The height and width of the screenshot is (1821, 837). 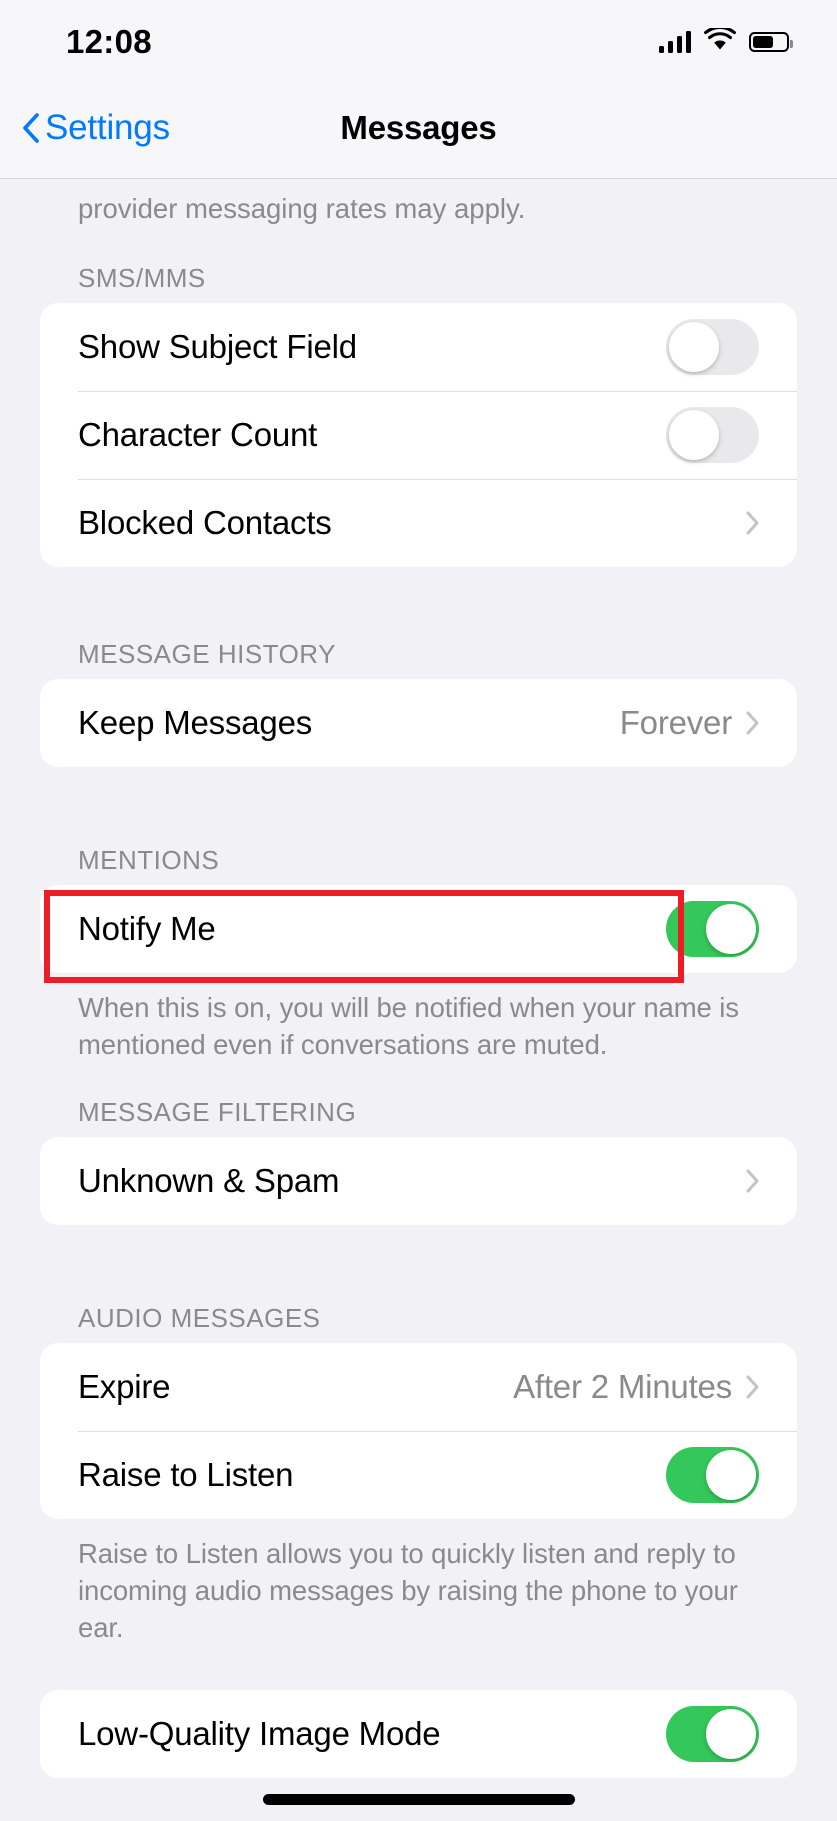 What do you see at coordinates (149, 860) in the screenshot?
I see `section-header-mentions: MENTIONS` at bounding box center [149, 860].